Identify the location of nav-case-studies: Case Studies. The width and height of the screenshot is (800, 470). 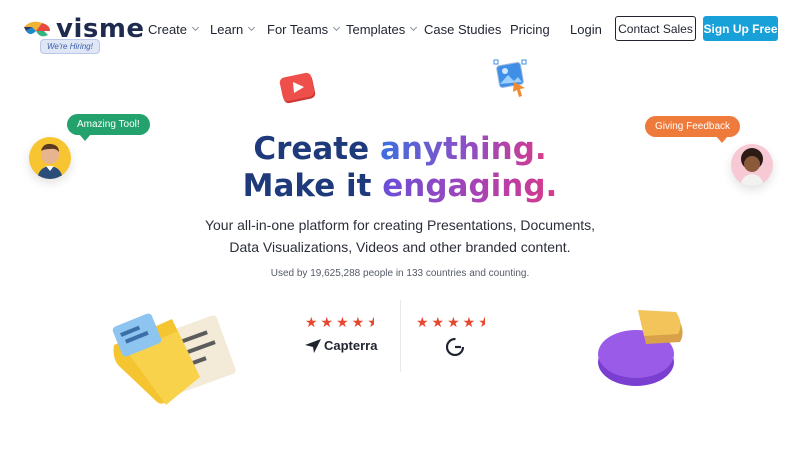
(462, 29).